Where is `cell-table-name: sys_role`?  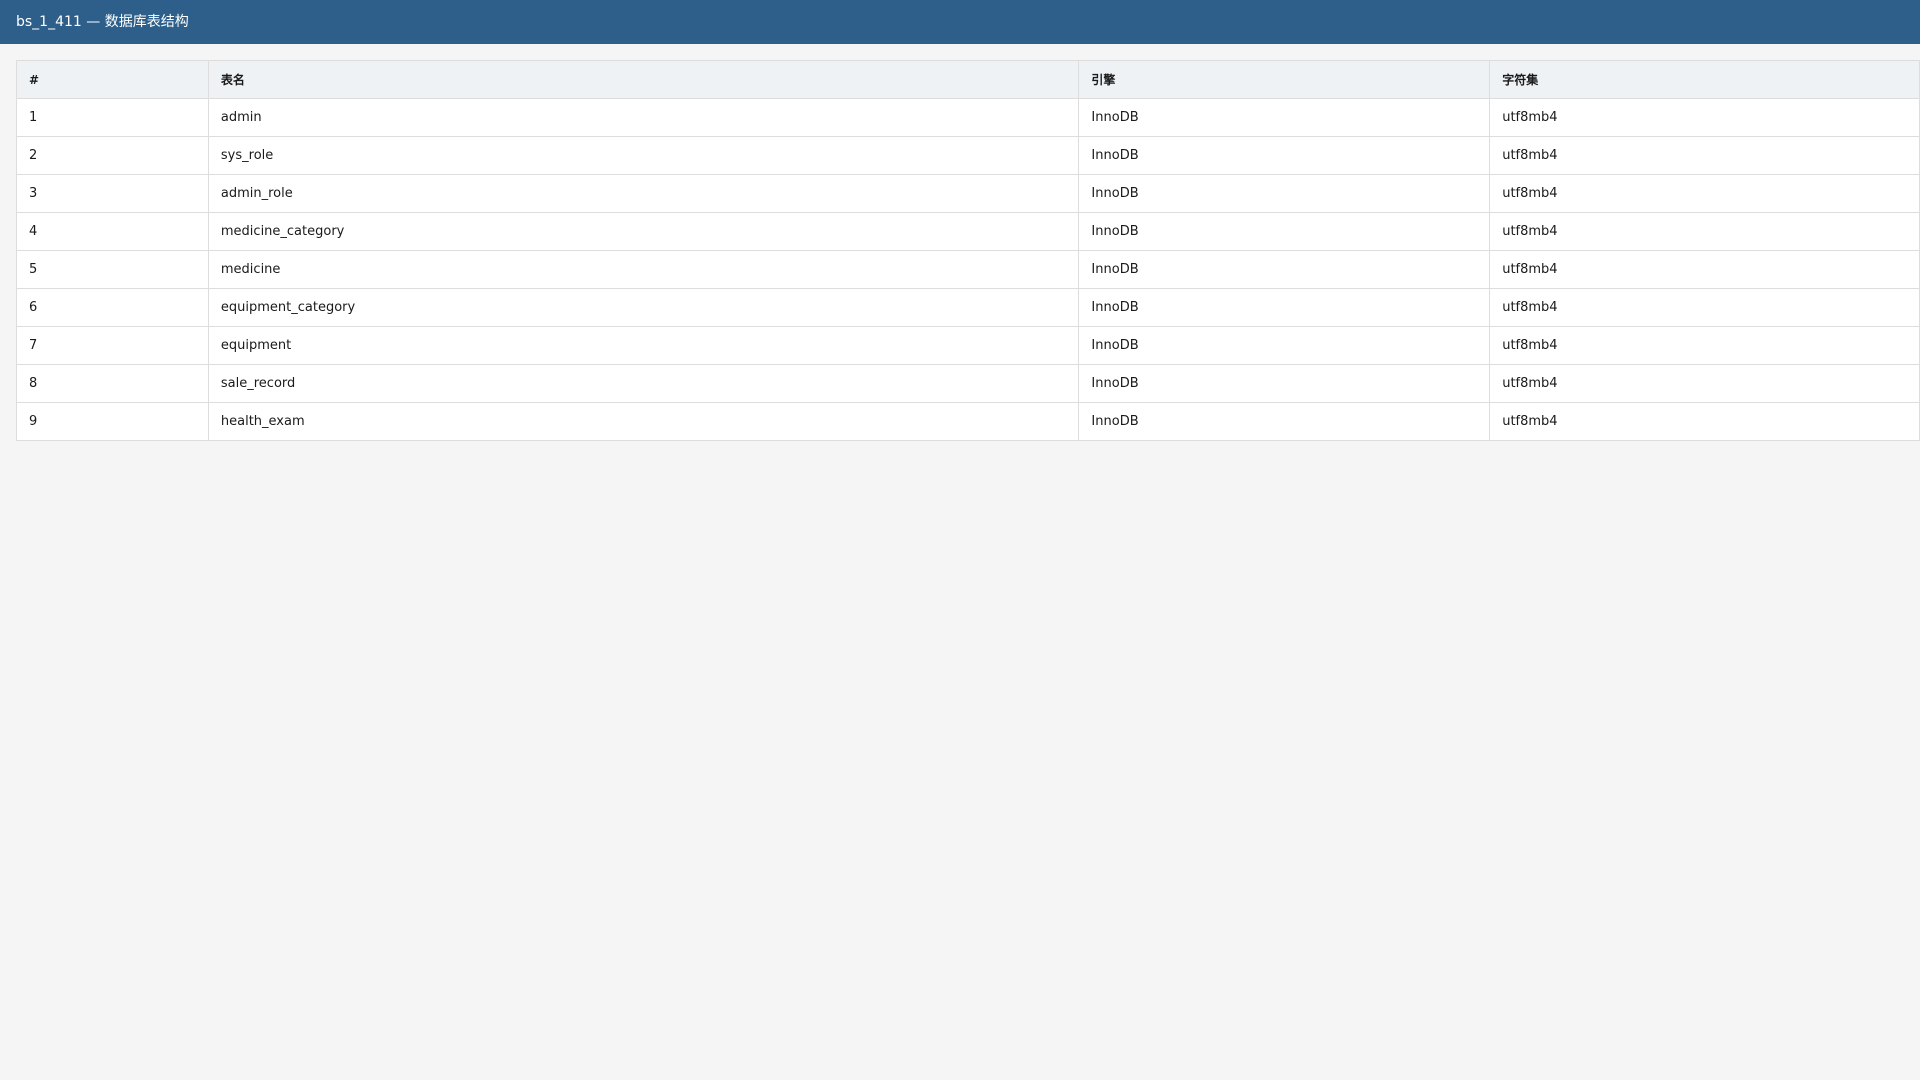
cell-table-name: sys_role is located at coordinates (643, 155).